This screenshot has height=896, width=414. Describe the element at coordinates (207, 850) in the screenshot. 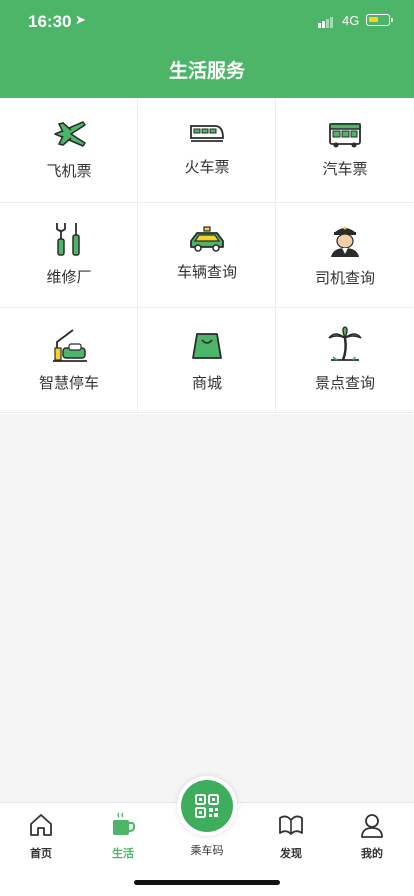

I see `ride-code-label: 乘车码` at that location.